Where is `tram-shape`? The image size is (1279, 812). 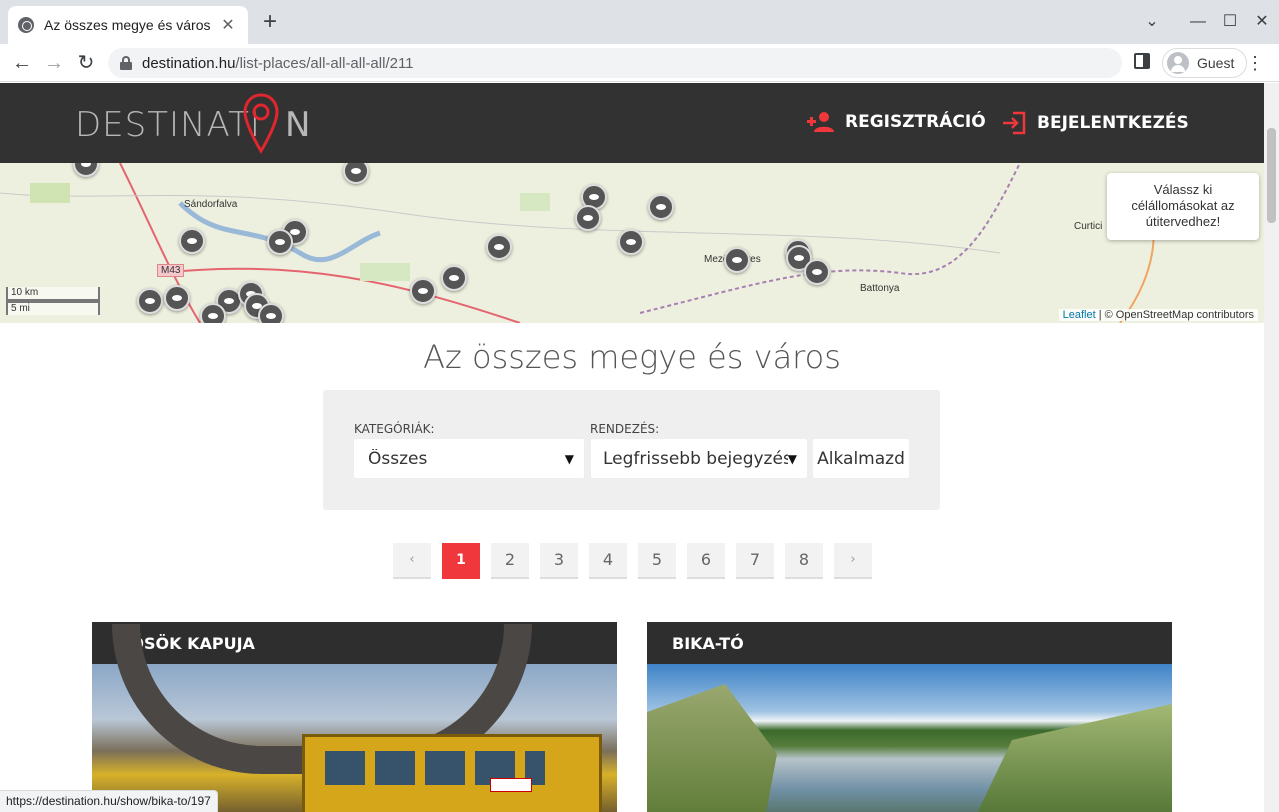
tram-shape is located at coordinates (452, 773).